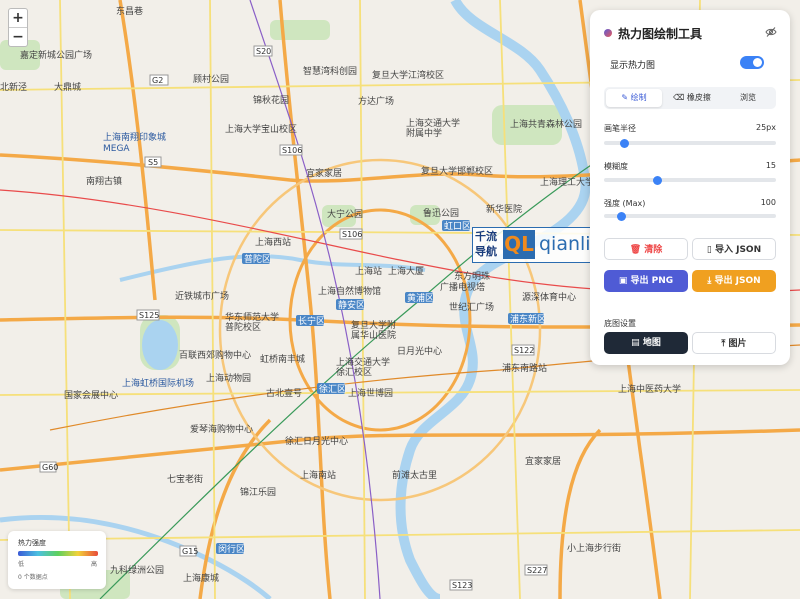 The height and width of the screenshot is (599, 800). I want to click on svg-text: 上海虹桥国际机场, so click(158, 383).